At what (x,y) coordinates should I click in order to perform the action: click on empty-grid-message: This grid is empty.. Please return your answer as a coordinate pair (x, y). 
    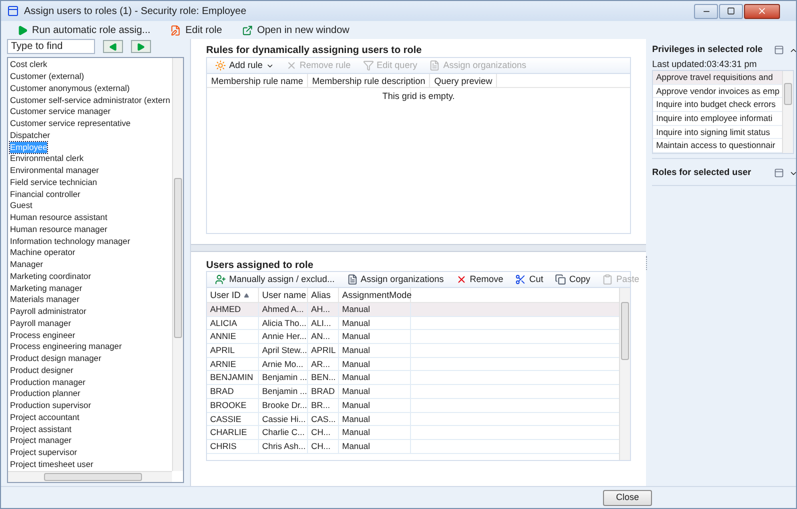
    Looking at the image, I should click on (418, 96).